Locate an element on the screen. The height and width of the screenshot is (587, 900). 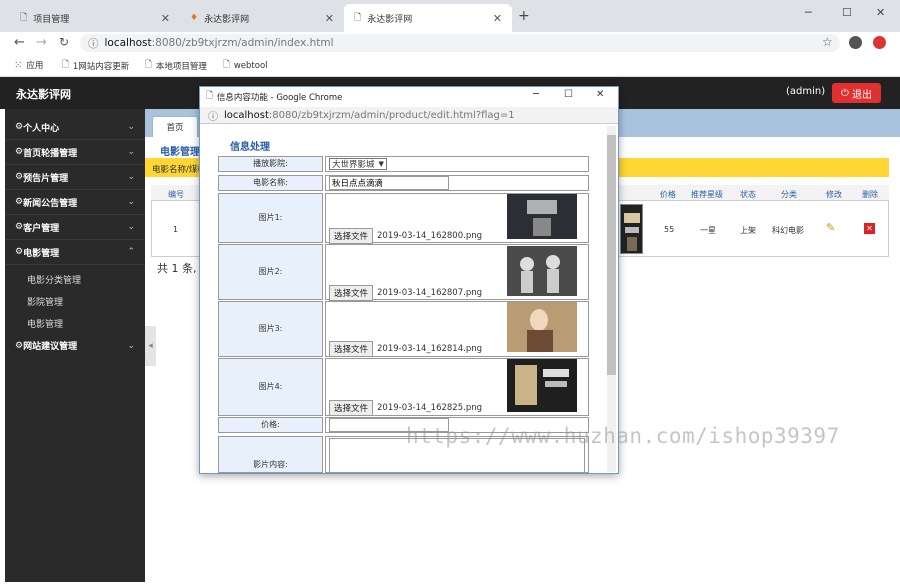
tab-home-label: 首页 is located at coordinates (175, 128).